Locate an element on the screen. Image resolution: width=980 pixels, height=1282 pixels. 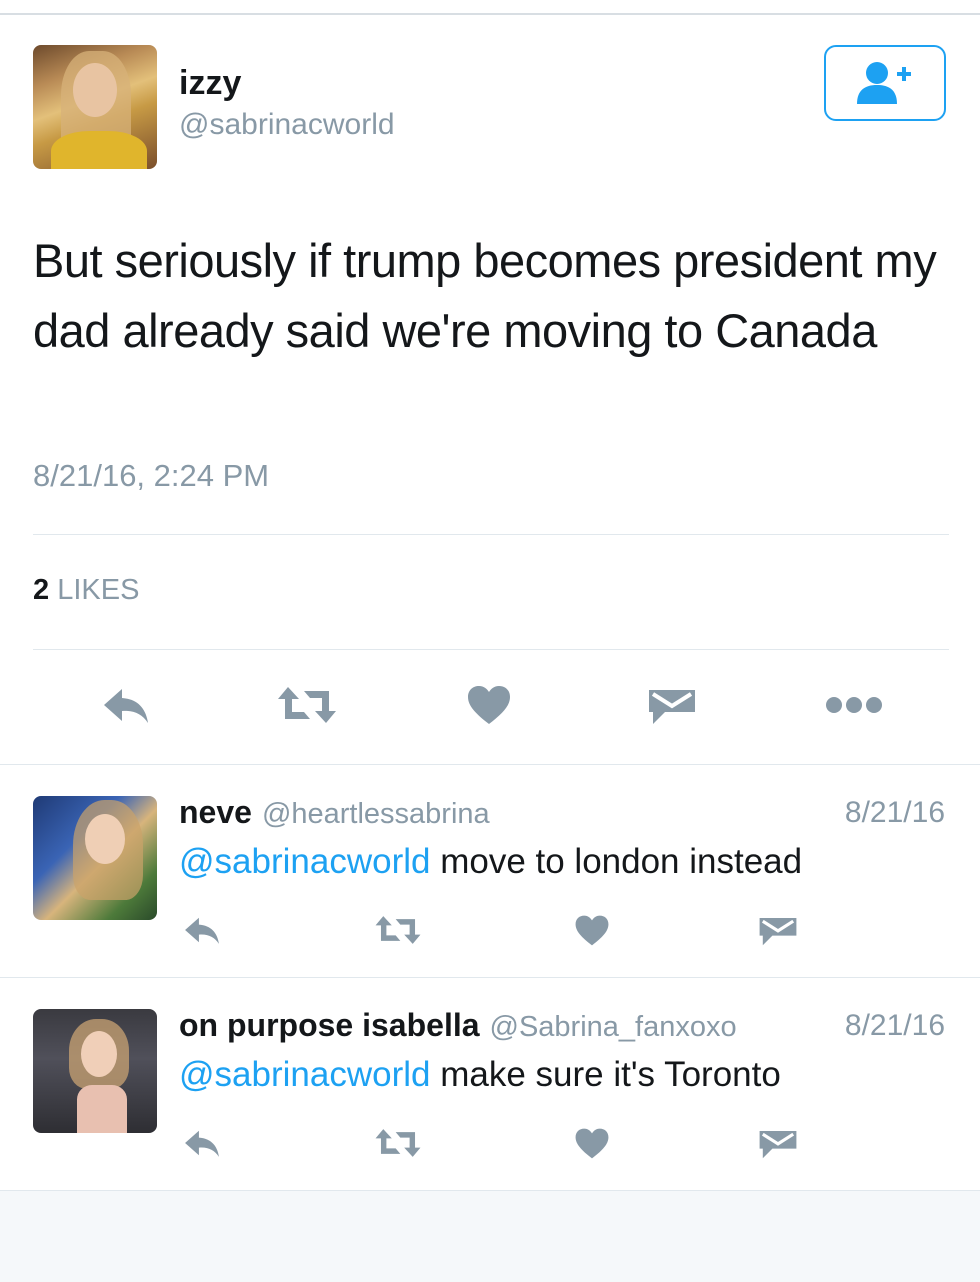
likes-number: 2 is located at coordinates (41, 590).